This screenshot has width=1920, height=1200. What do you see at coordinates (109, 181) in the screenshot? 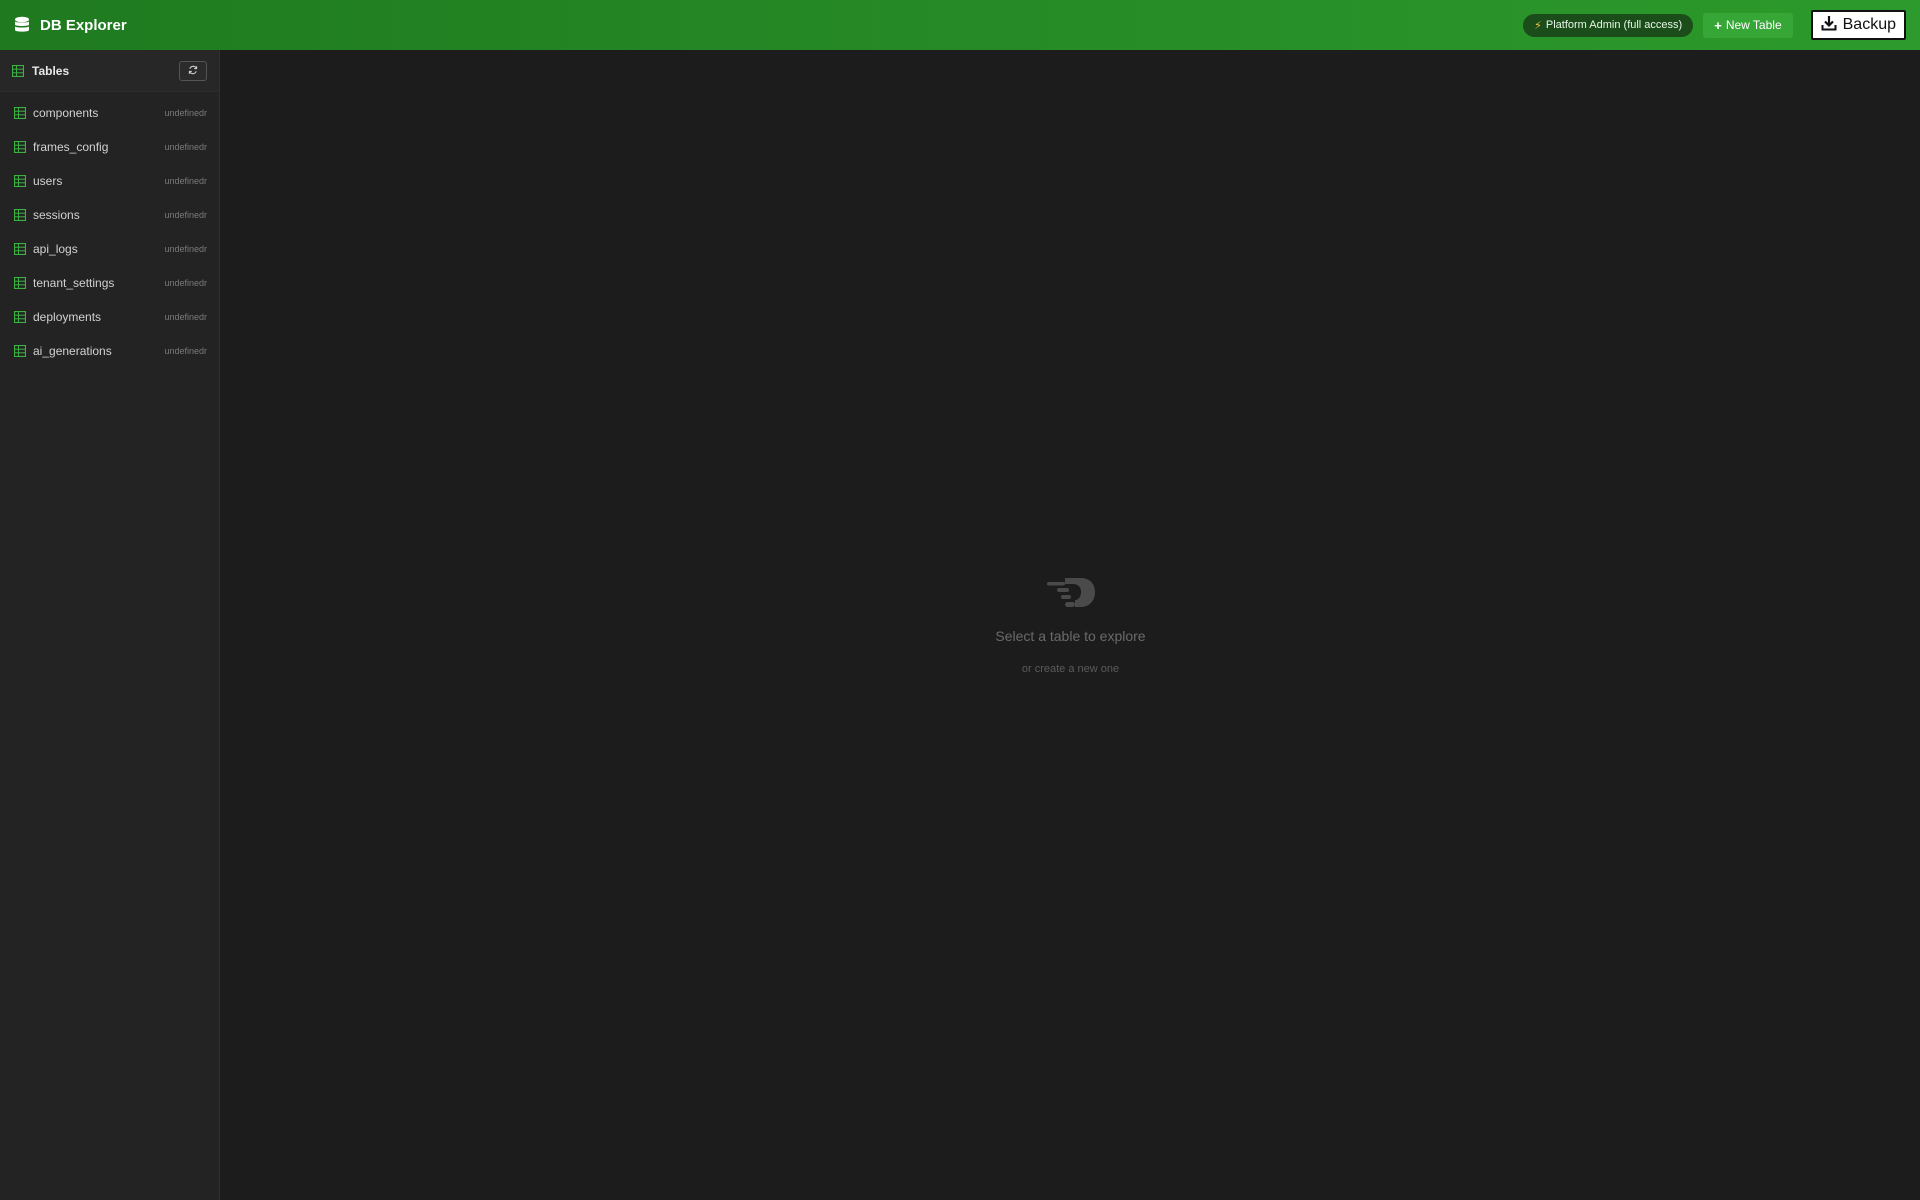
I see `sidebar-item-users: users undefinedr` at bounding box center [109, 181].